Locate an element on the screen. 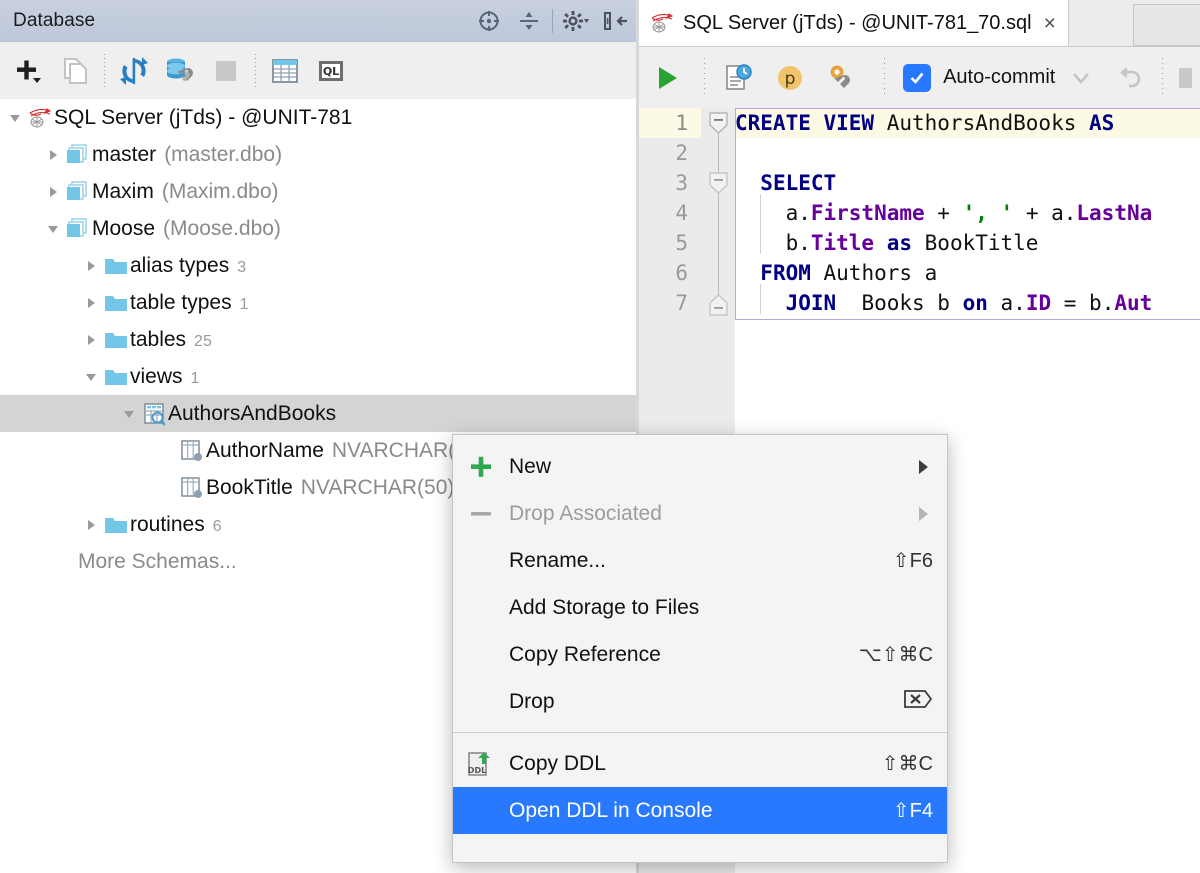 The width and height of the screenshot is (1200, 873). scroll-from-source-icon is located at coordinates (489, 21).